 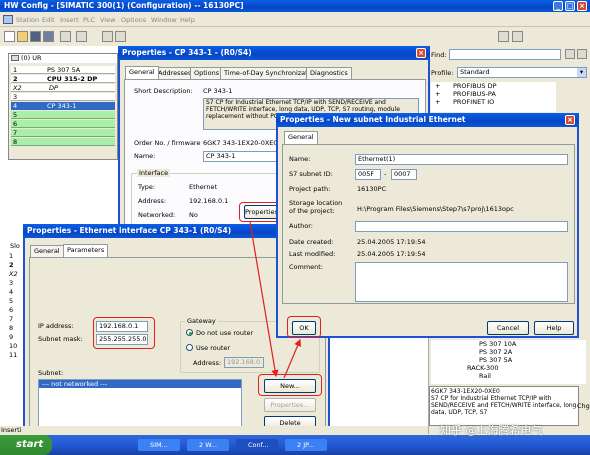 What do you see at coordinates (508, 328) in the screenshot?
I see `cancel-button: Cancel` at bounding box center [508, 328].